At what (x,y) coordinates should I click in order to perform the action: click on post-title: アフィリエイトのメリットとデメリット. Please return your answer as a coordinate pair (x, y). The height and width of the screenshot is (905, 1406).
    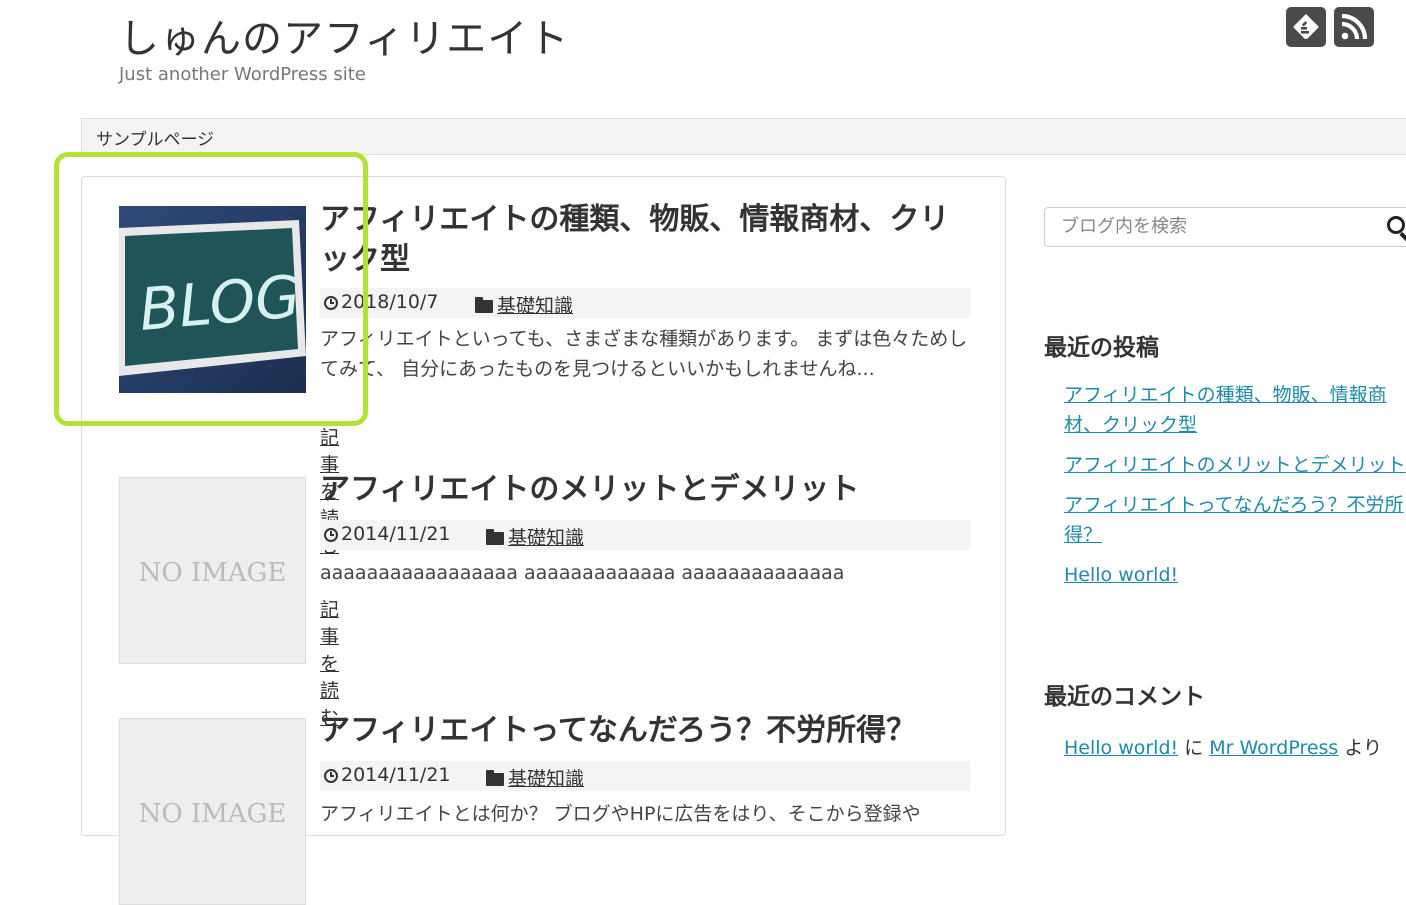
    Looking at the image, I should click on (640, 490).